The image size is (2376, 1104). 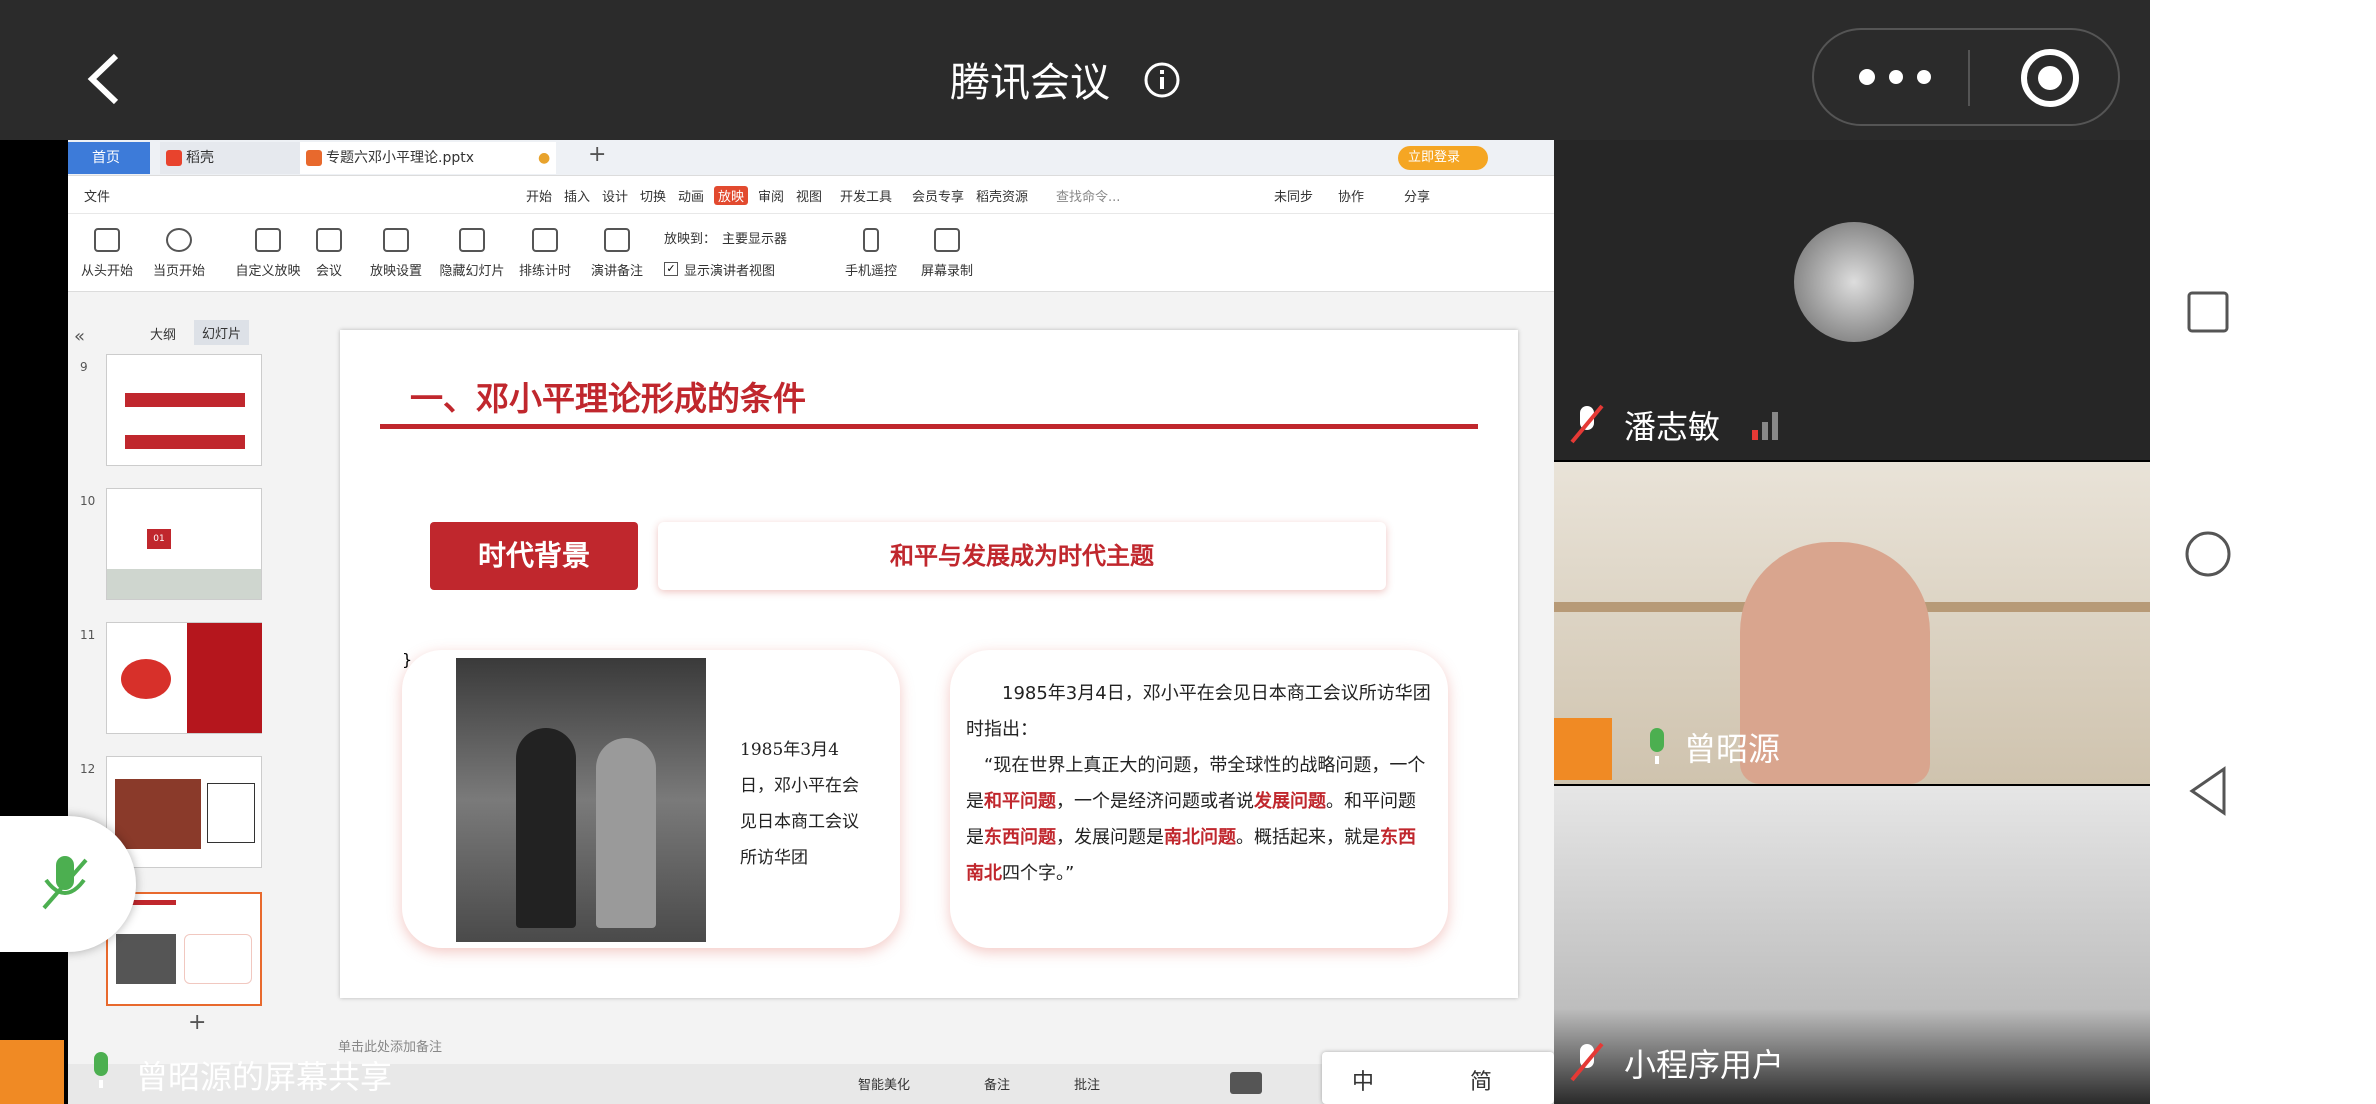 I want to click on sync-status: 未同步, so click(x=1293, y=195).